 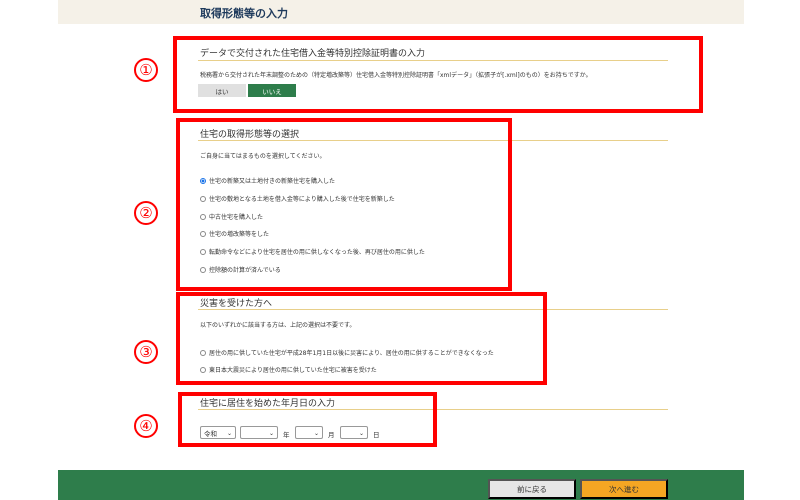 I want to click on marker-4: ④, so click(x=146, y=426).